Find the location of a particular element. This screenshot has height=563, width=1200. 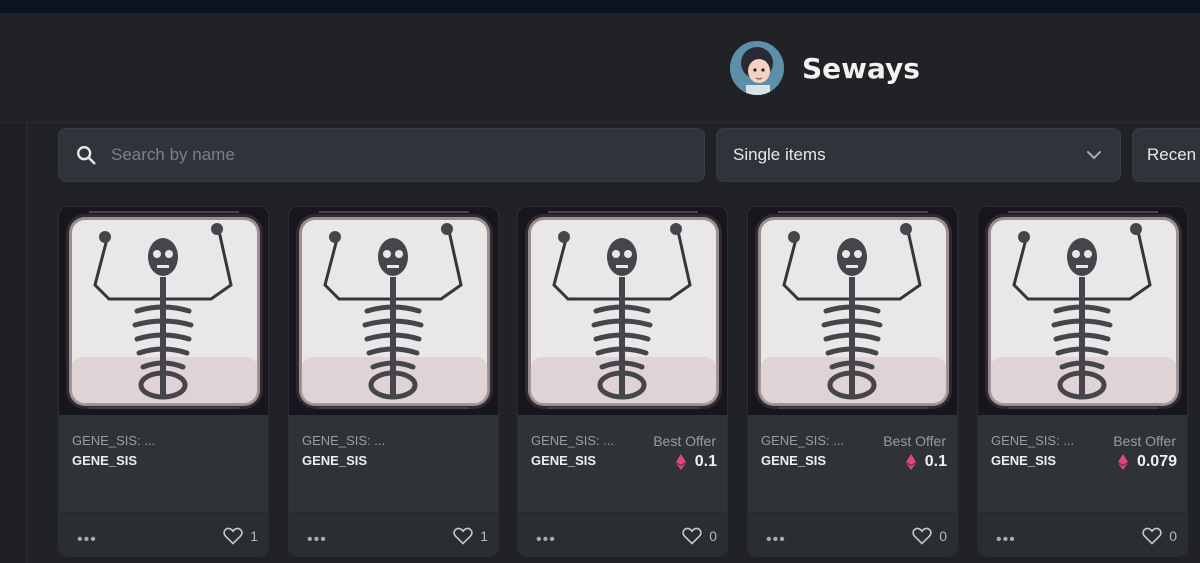

price: 0.079 is located at coordinates (1147, 462).